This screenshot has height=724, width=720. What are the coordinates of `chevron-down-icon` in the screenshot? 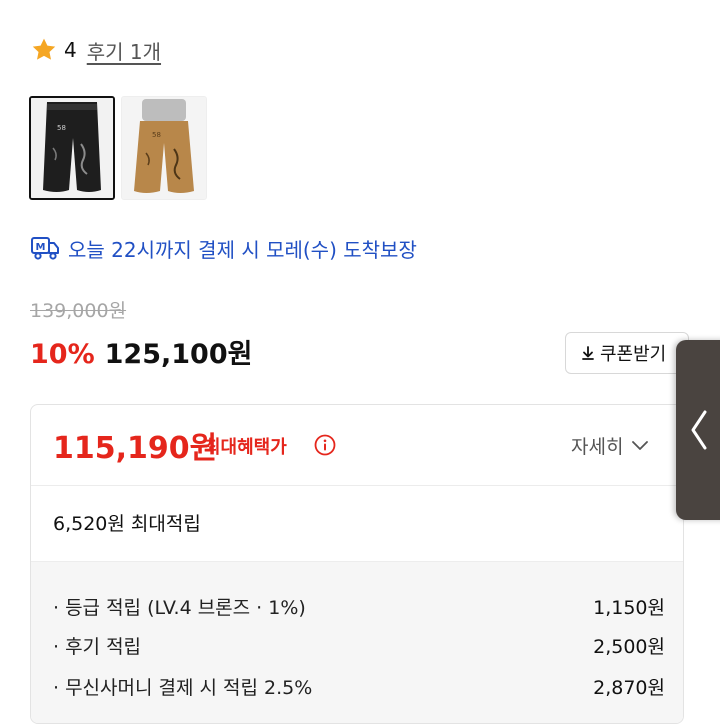 It's located at (640, 445).